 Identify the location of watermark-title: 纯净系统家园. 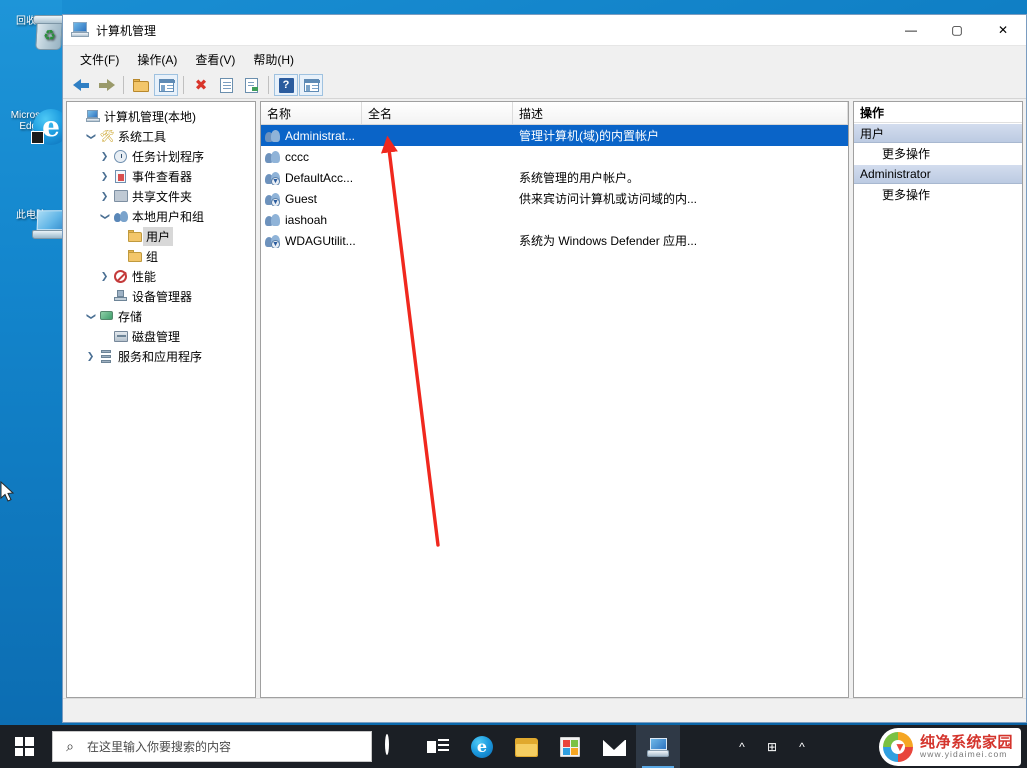
(966, 742).